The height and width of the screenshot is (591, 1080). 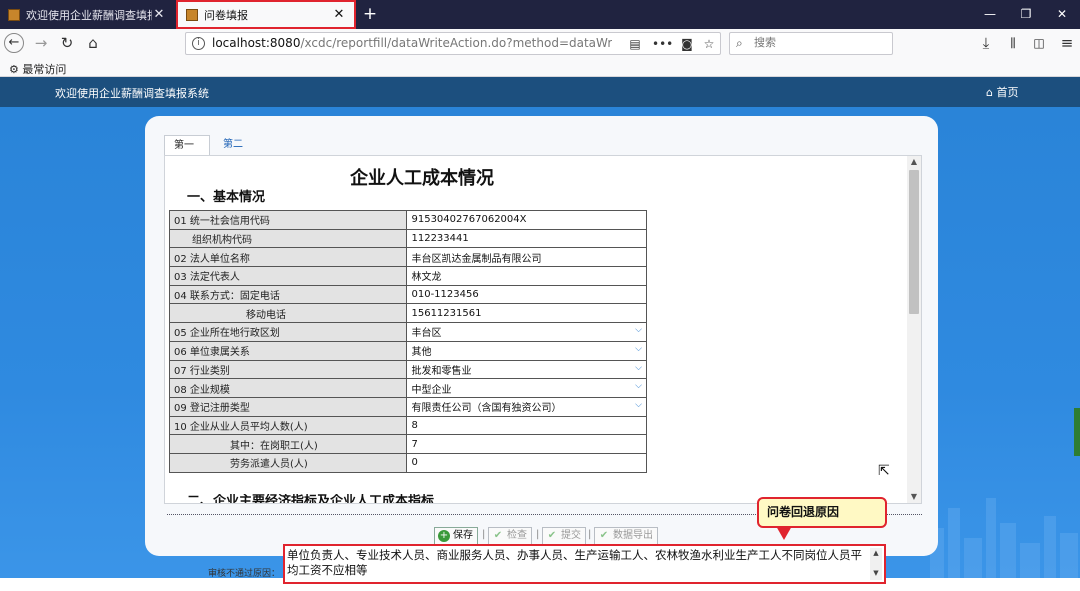 What do you see at coordinates (456, 536) in the screenshot?
I see `save-button: + 保存` at bounding box center [456, 536].